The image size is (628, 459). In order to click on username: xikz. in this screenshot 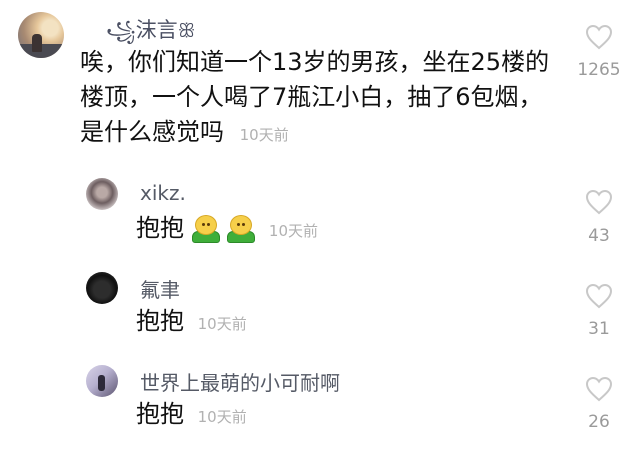, I will do `click(163, 193)`.